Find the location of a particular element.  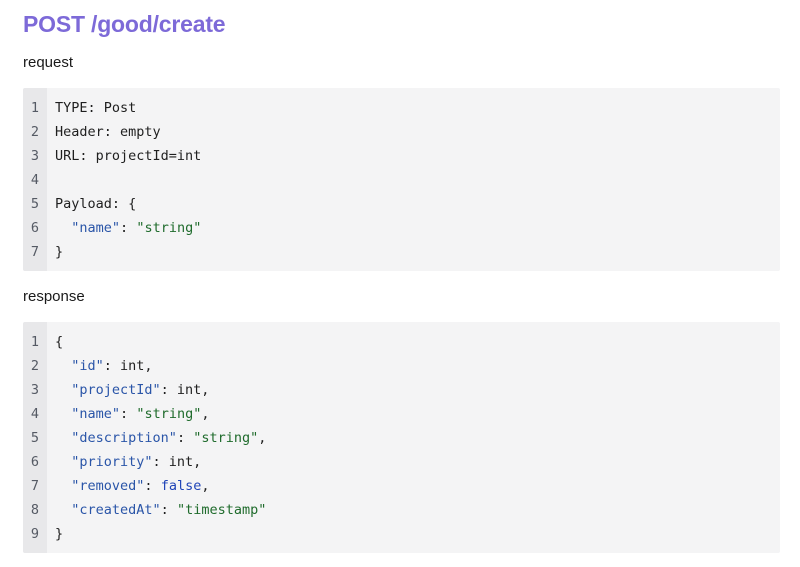

page-title: POST /good/create is located at coordinates (124, 24).